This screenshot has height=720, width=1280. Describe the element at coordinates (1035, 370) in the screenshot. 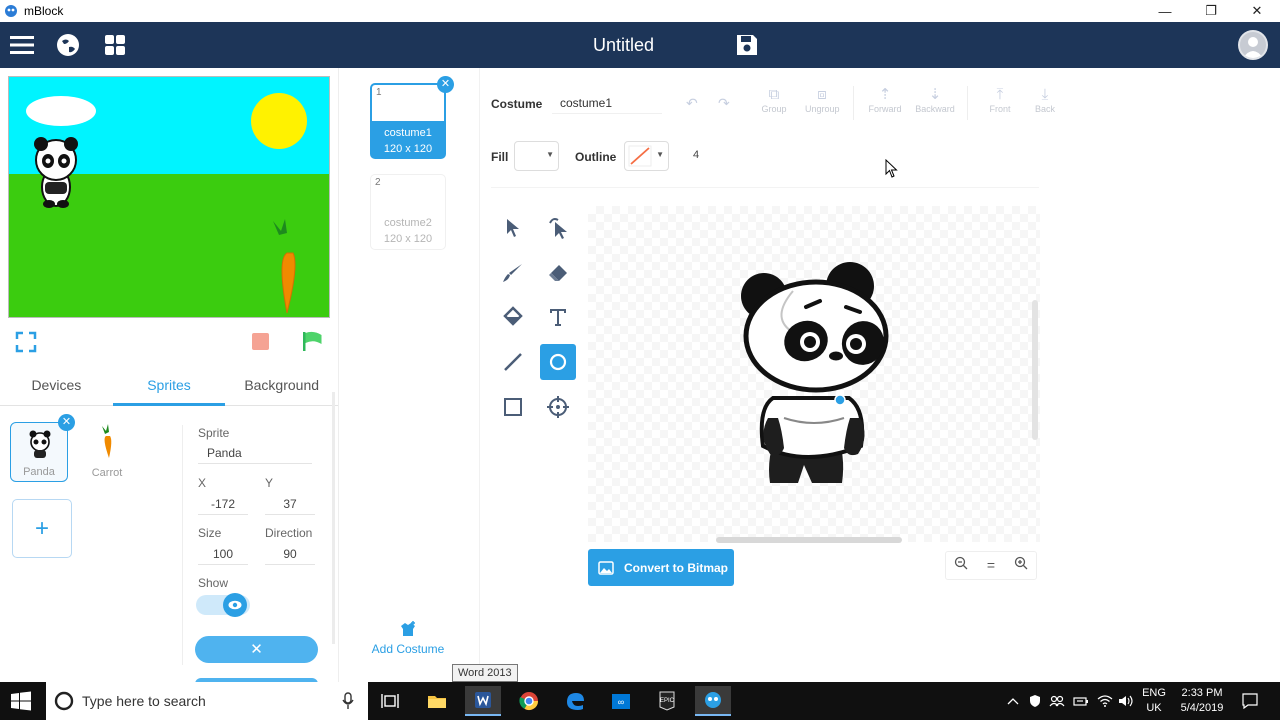

I see `canvas-vertical-scrollbar` at that location.